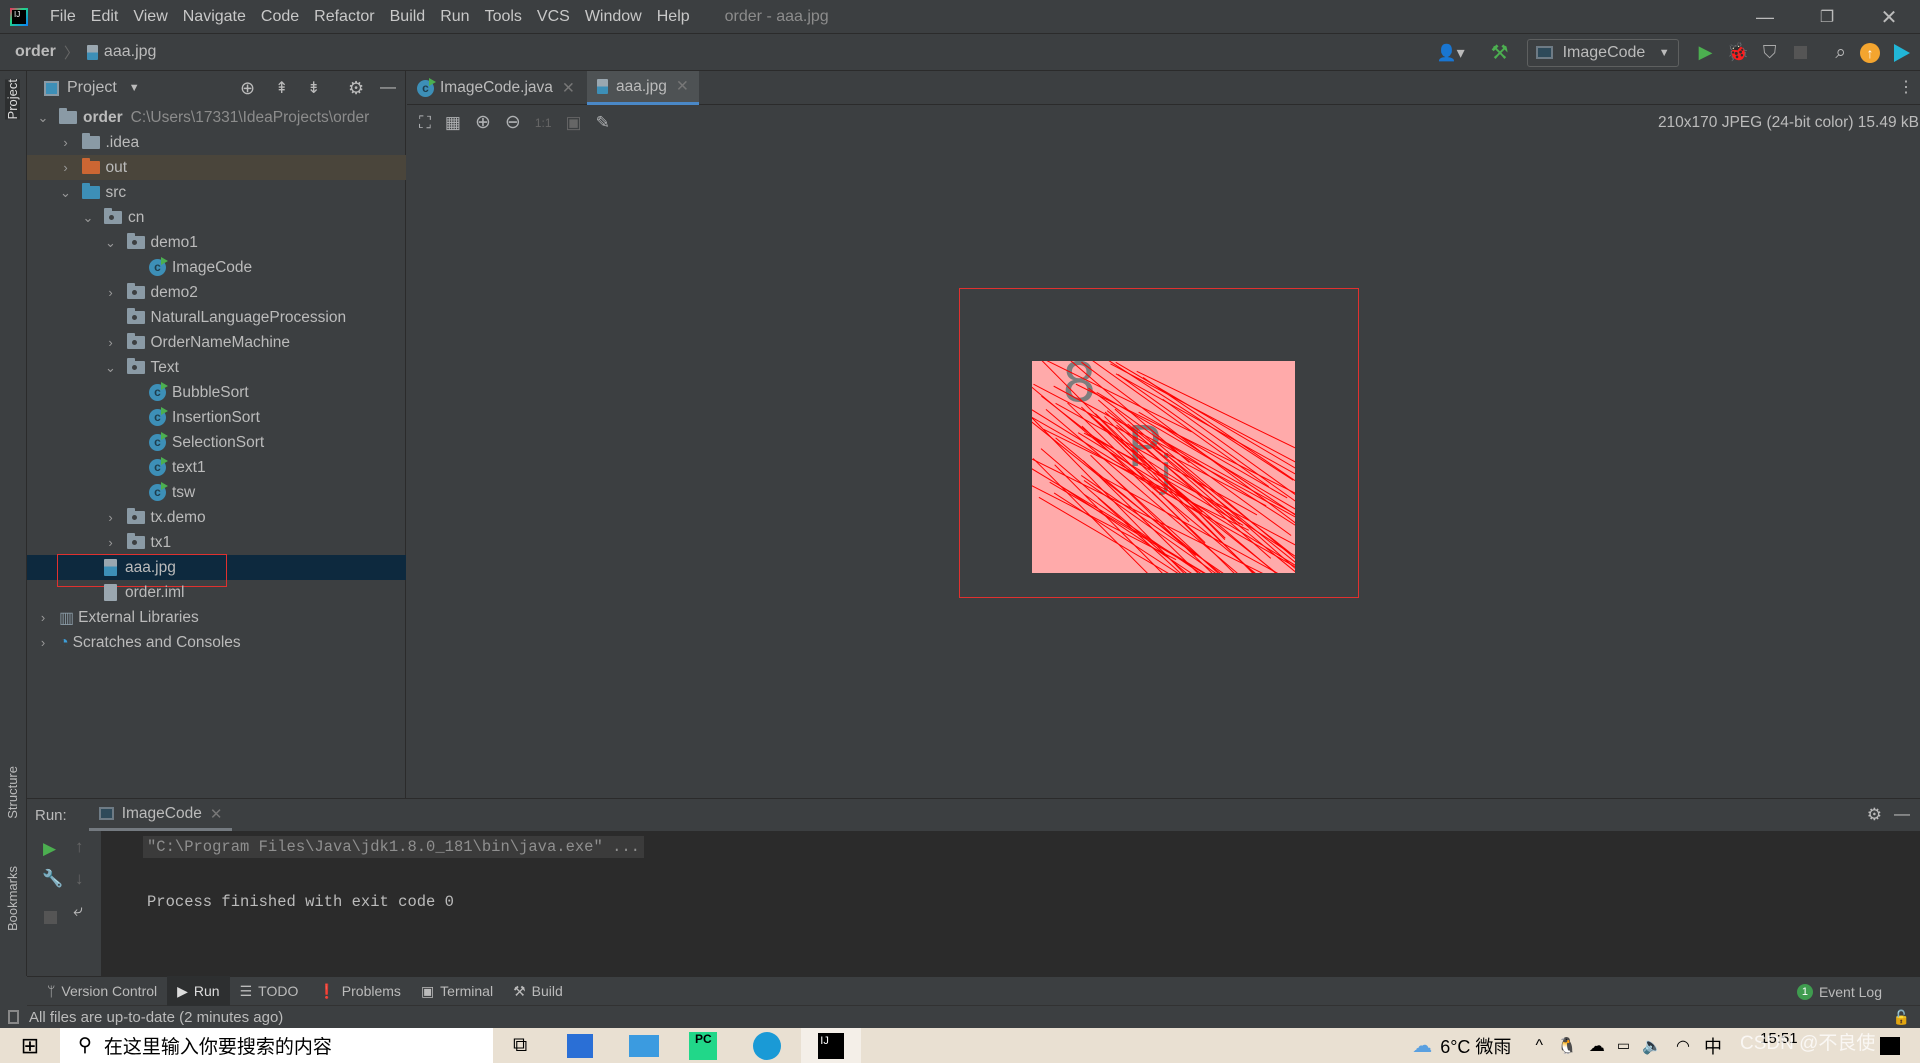 This screenshot has height=1063, width=1920. Describe the element at coordinates (276, 1045) in the screenshot. I see `taskbar-search: ⚲ 在这里输入你要搜索的内容` at that location.